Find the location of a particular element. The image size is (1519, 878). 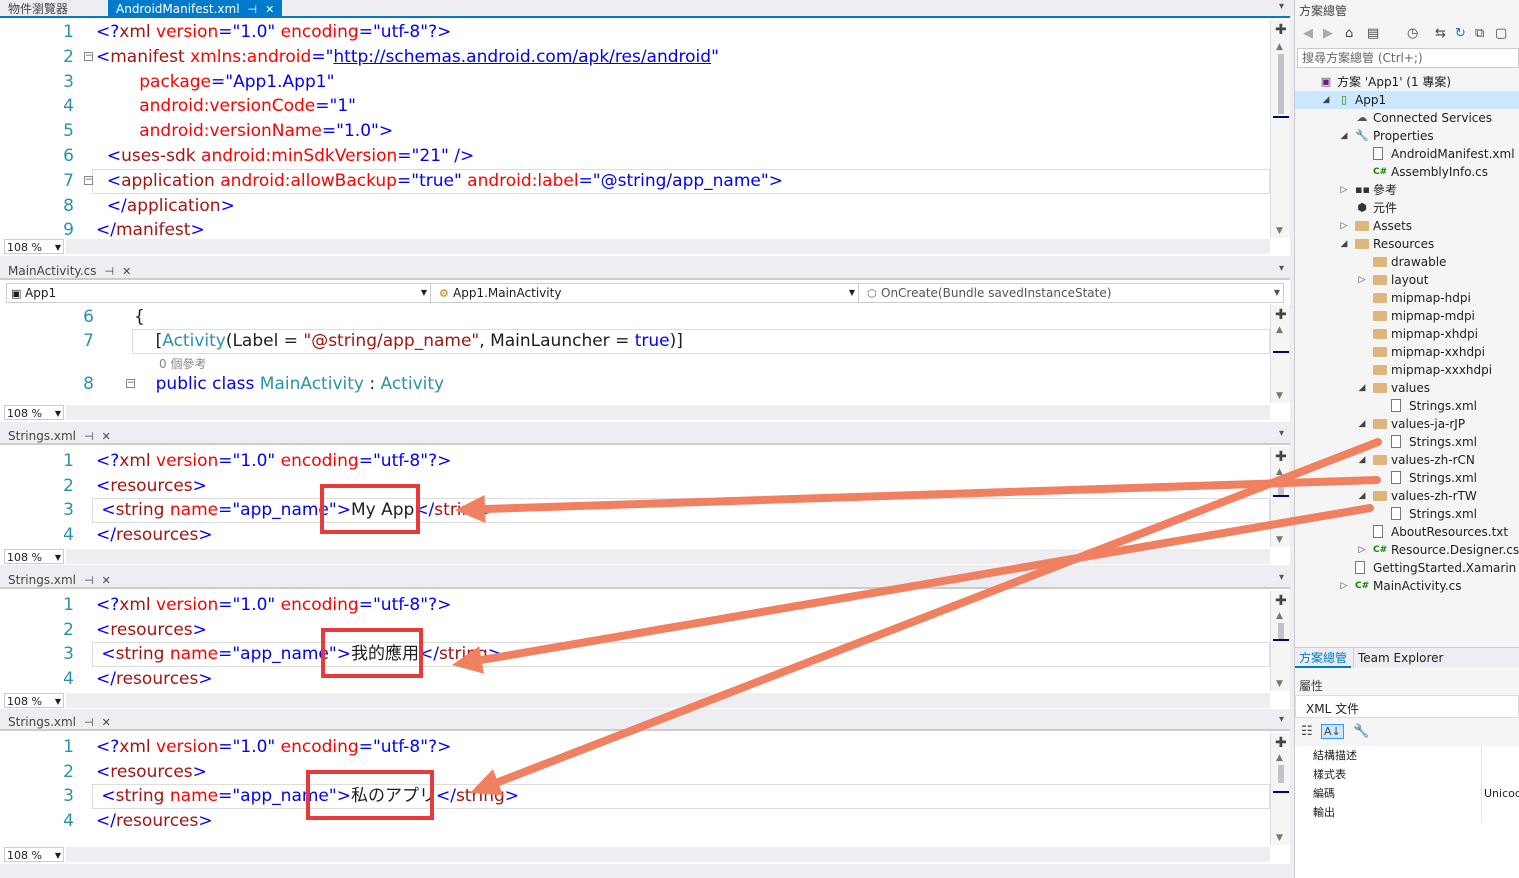

mainactivity-horizontal-scrollbar is located at coordinates (668, 412).